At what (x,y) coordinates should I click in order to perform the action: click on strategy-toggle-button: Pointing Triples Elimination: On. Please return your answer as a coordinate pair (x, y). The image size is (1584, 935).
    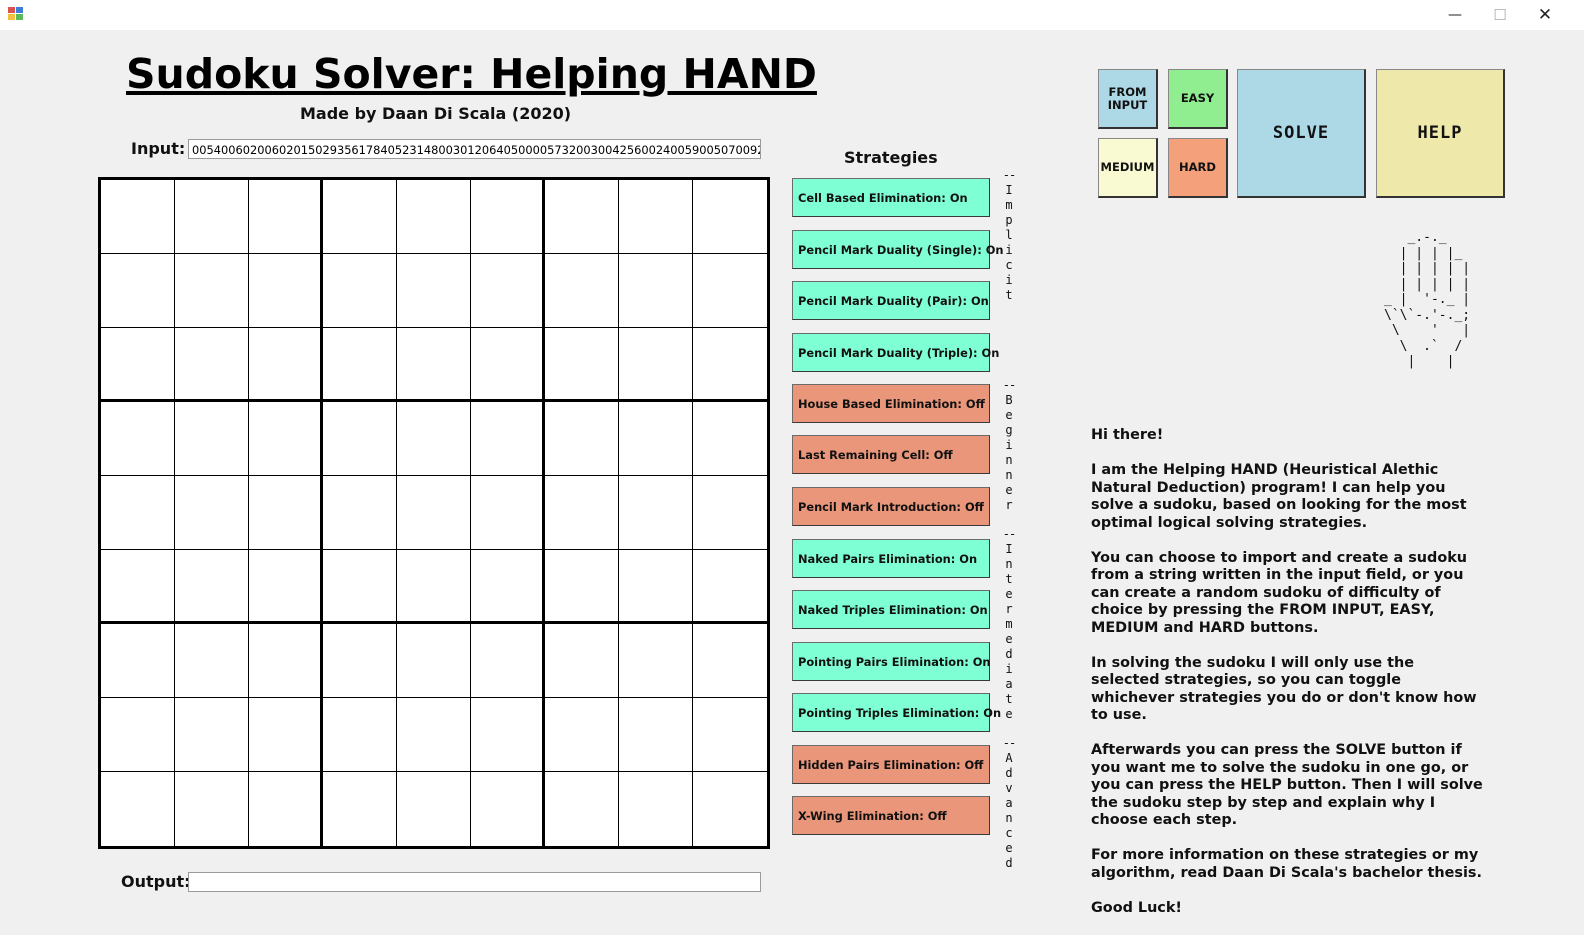
    Looking at the image, I should click on (896, 712).